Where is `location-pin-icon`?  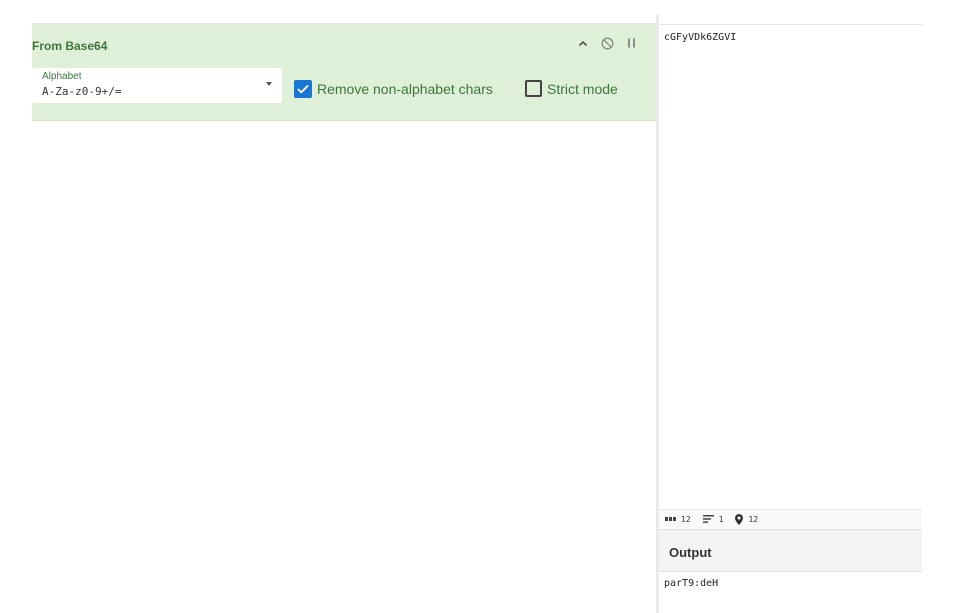
location-pin-icon is located at coordinates (739, 519).